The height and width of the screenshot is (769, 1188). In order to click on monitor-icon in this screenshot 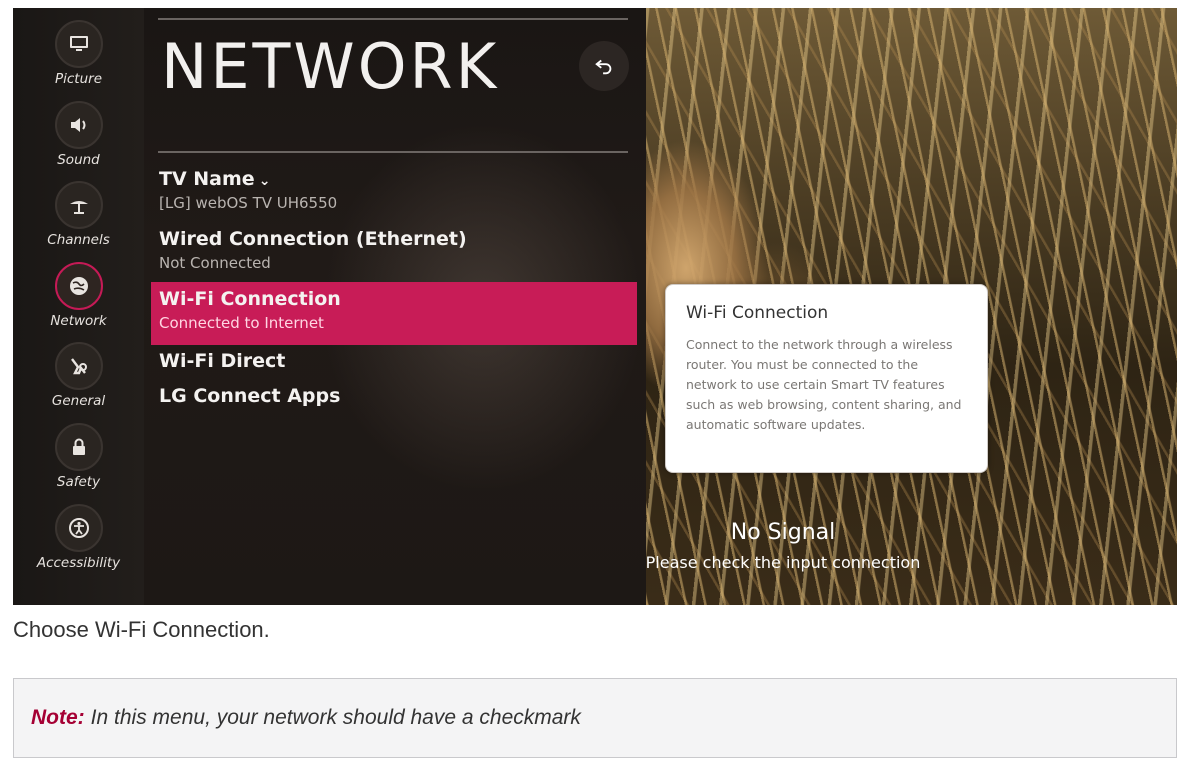, I will do `click(78, 44)`.